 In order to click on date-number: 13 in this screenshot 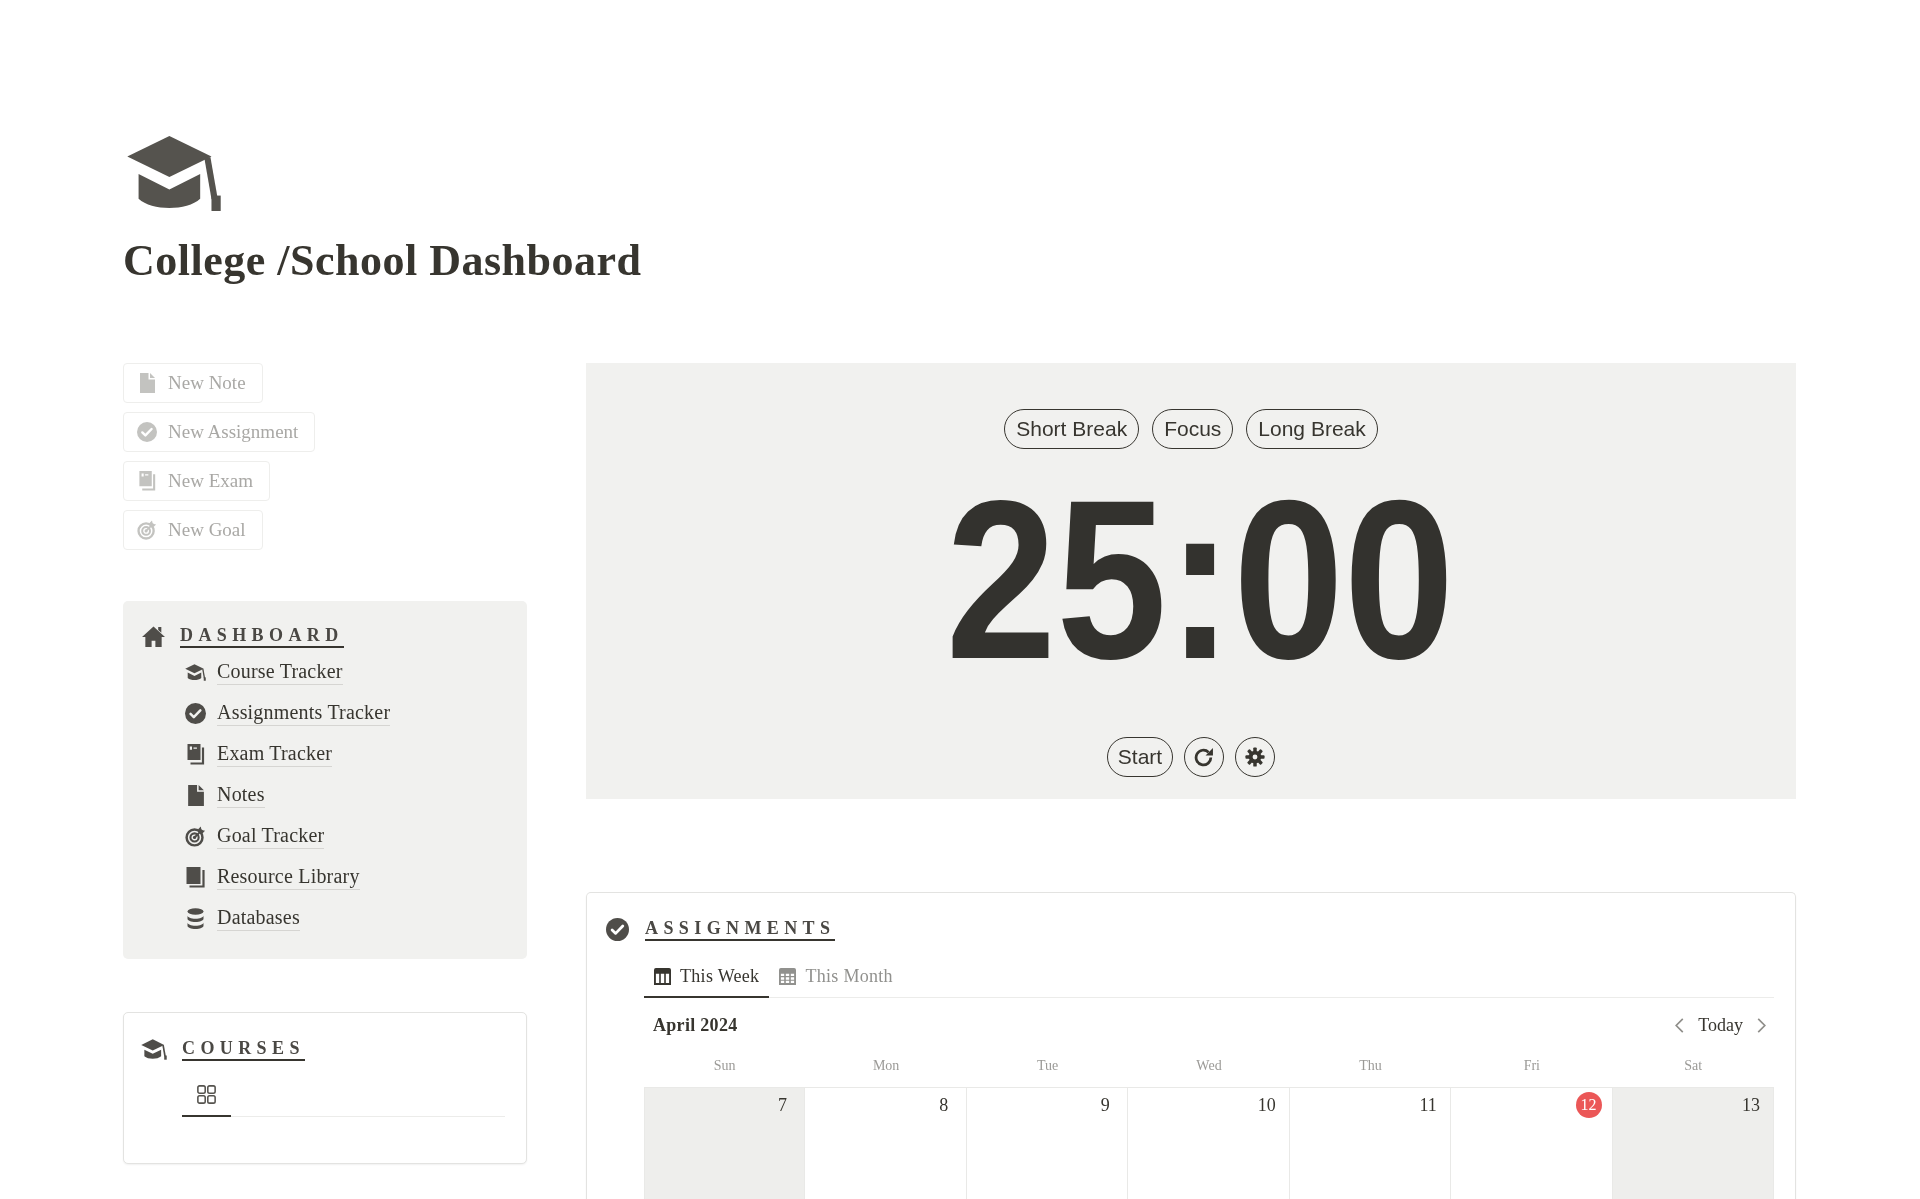, I will do `click(1751, 1105)`.